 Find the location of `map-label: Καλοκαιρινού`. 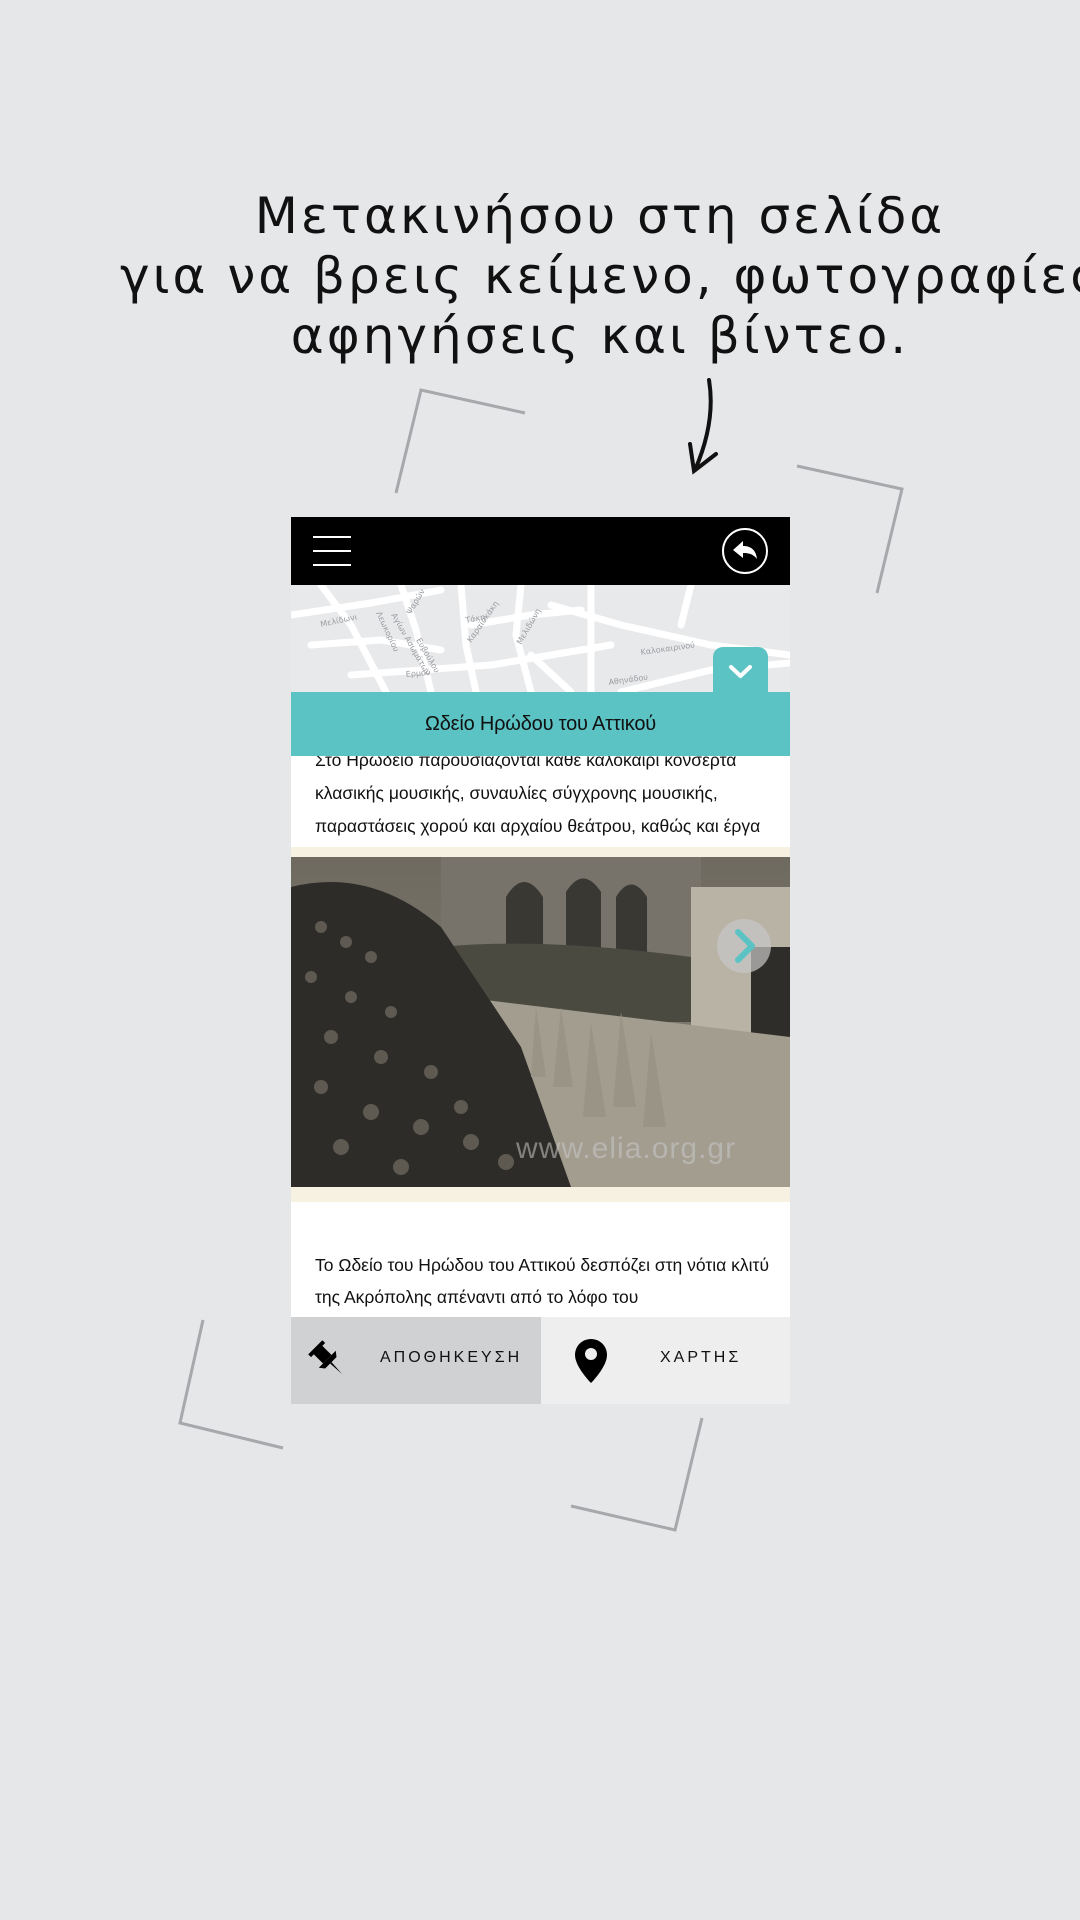

map-label: Καλοκαιρινού is located at coordinates (668, 648).